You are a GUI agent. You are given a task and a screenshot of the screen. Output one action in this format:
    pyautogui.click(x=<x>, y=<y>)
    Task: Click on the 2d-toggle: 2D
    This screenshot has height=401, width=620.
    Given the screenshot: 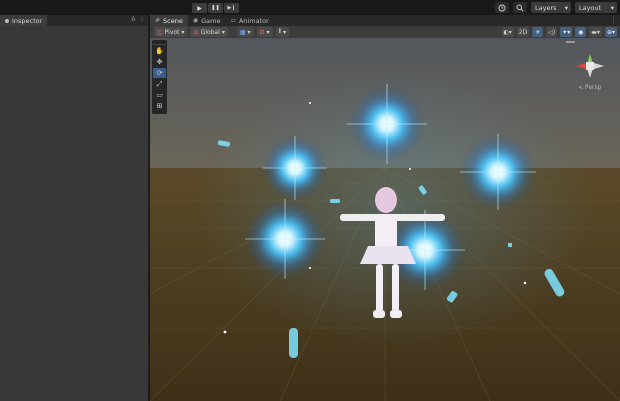 What is the action you would take?
    pyautogui.click(x=523, y=32)
    